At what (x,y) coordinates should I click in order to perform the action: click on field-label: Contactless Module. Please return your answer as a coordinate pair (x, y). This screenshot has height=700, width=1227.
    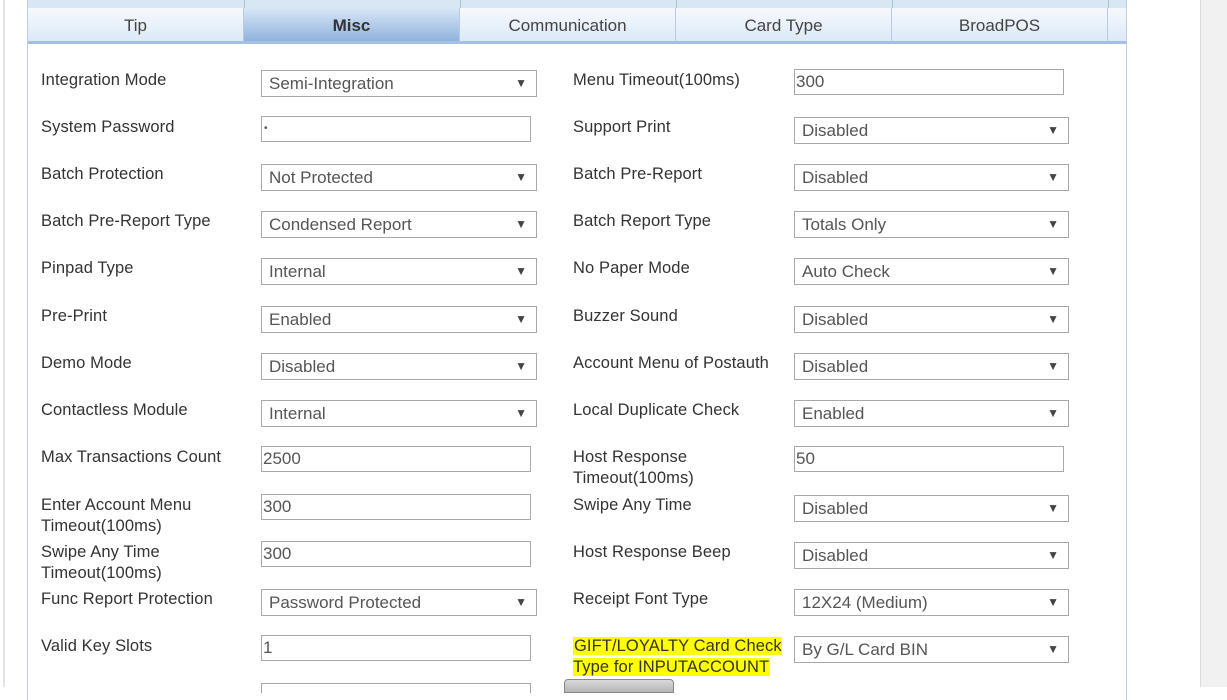
    Looking at the image, I should click on (148, 410).